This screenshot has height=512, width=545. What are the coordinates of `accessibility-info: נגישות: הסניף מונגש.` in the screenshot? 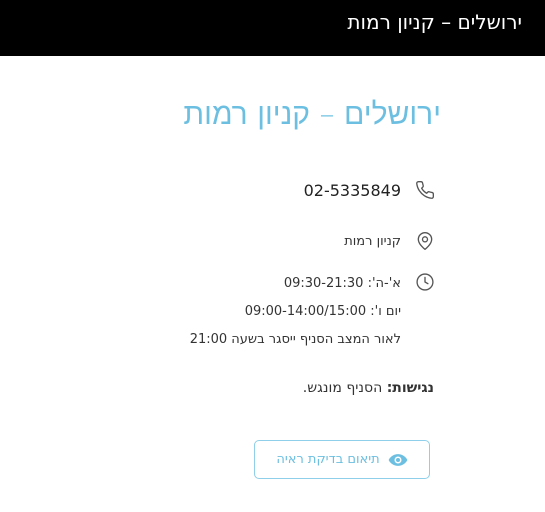 It's located at (368, 388).